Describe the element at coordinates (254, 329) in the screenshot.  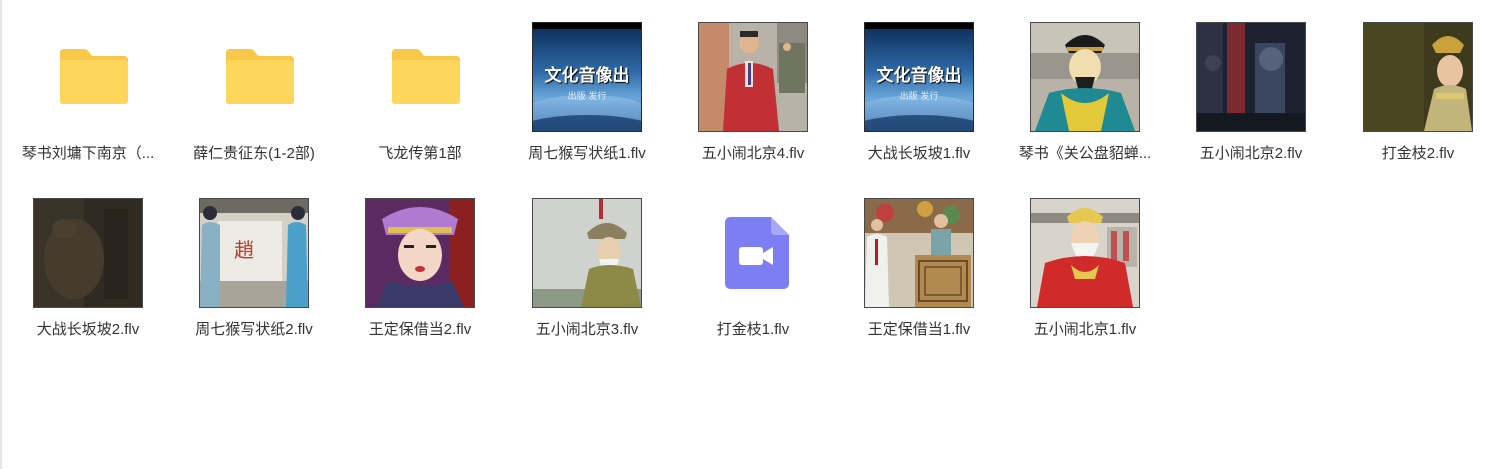
I see `file-name: 周七猴写状纸2.flv` at that location.